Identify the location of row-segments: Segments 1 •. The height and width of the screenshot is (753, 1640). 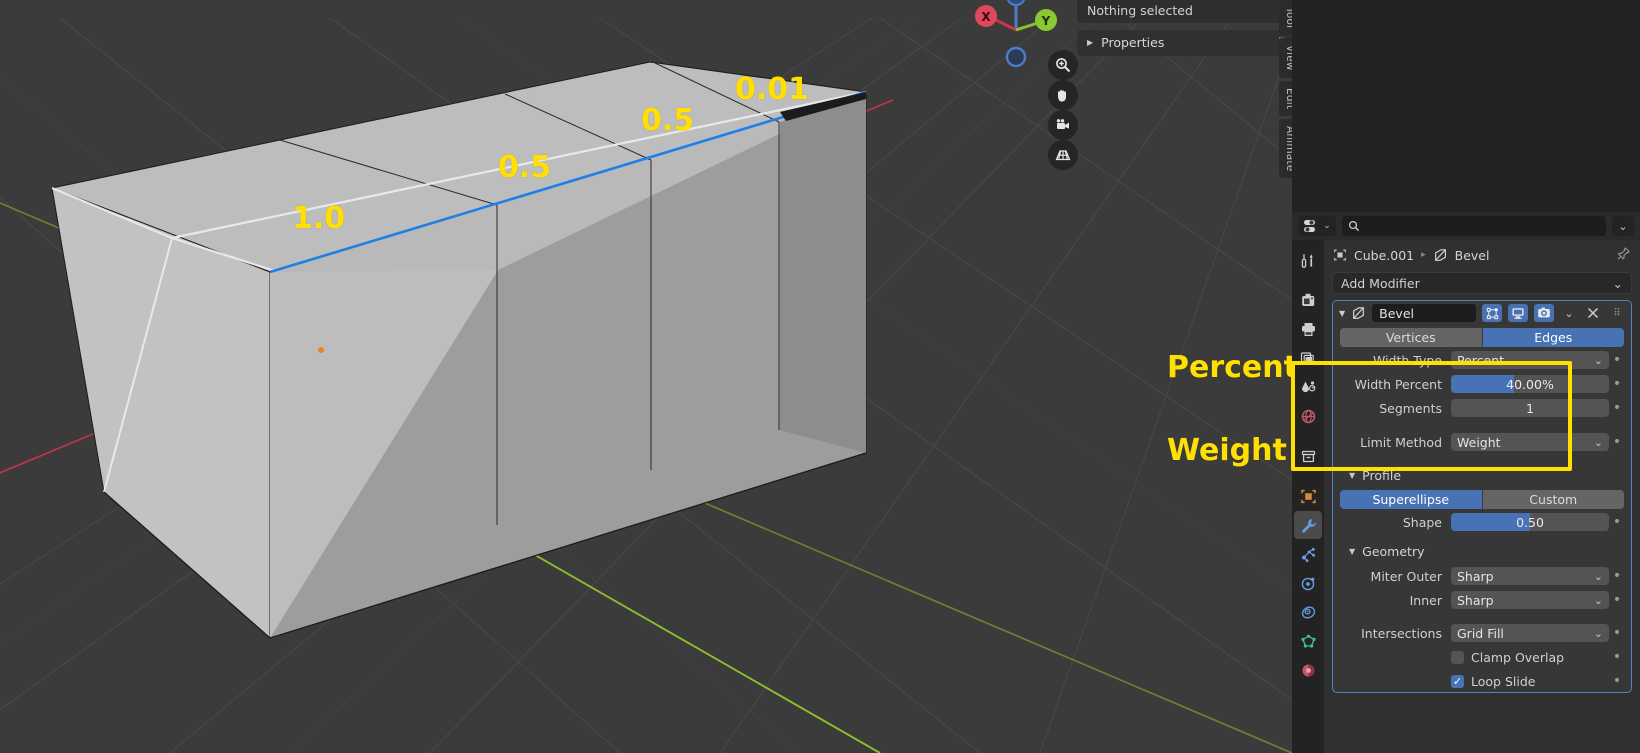
(1482, 408).